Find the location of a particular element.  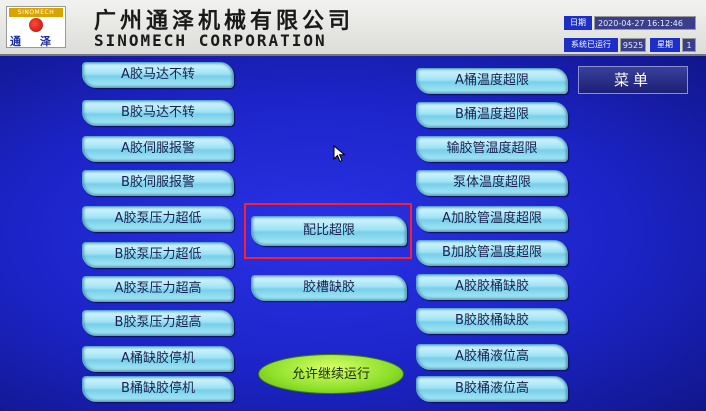

logo-mark-icon is located at coordinates (36, 25).